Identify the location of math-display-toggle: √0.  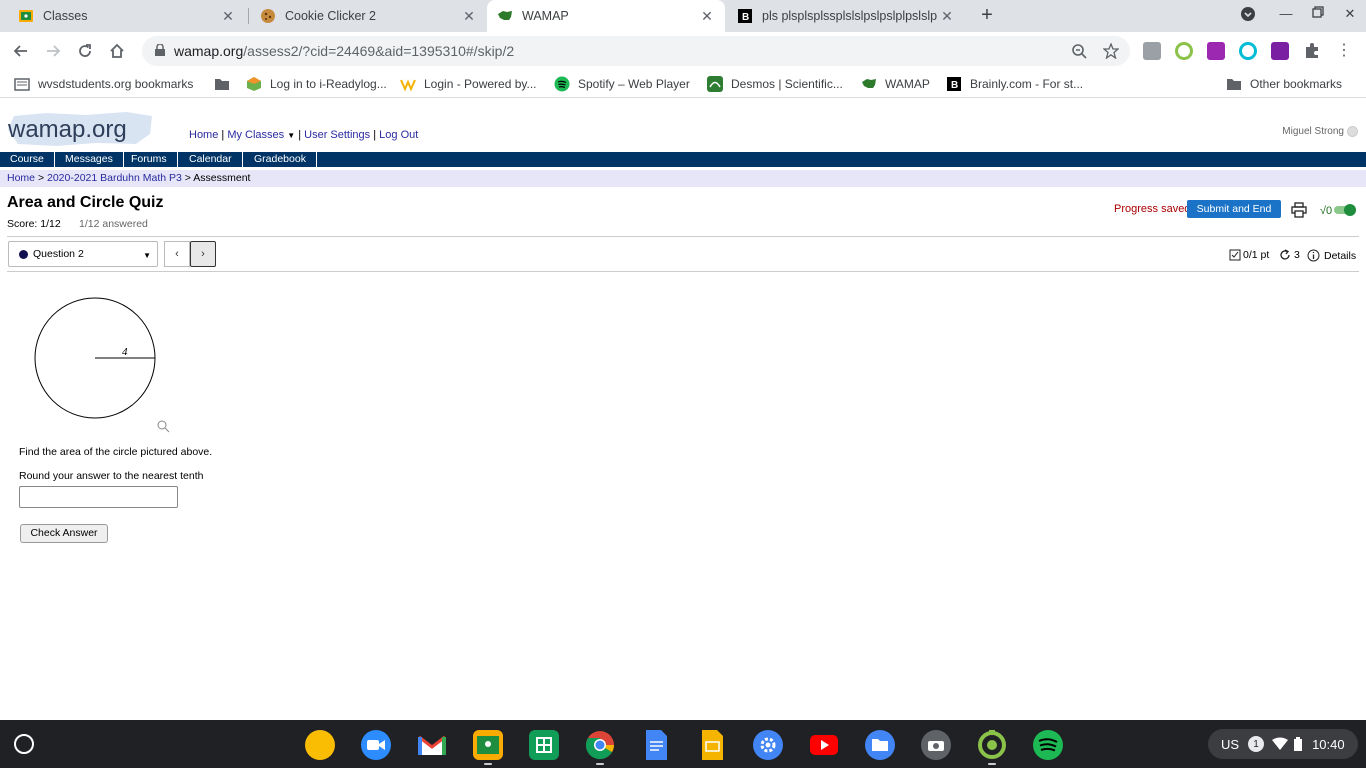
(1339, 210).